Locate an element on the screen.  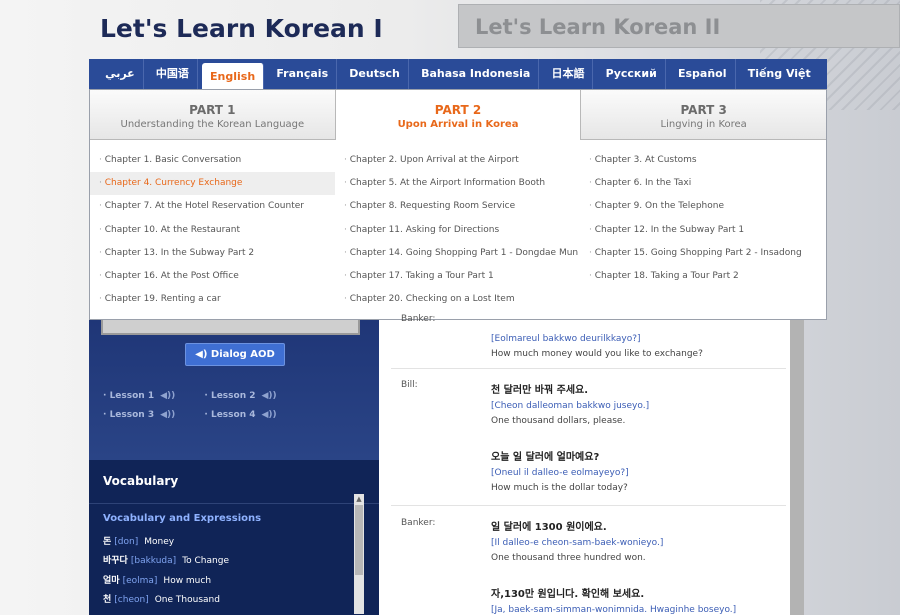
romanization: [Oneul il dalleo-e eolmayeyo?] is located at coordinates (560, 473).